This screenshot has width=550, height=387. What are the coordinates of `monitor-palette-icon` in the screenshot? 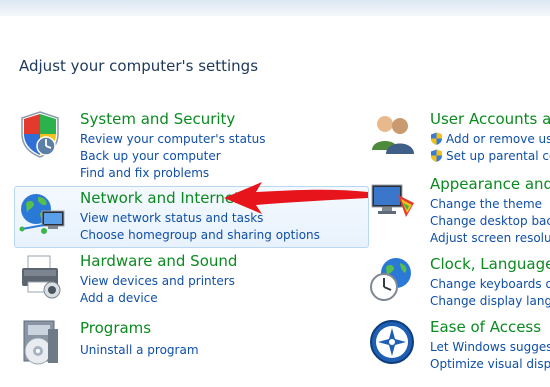 It's located at (392, 205).